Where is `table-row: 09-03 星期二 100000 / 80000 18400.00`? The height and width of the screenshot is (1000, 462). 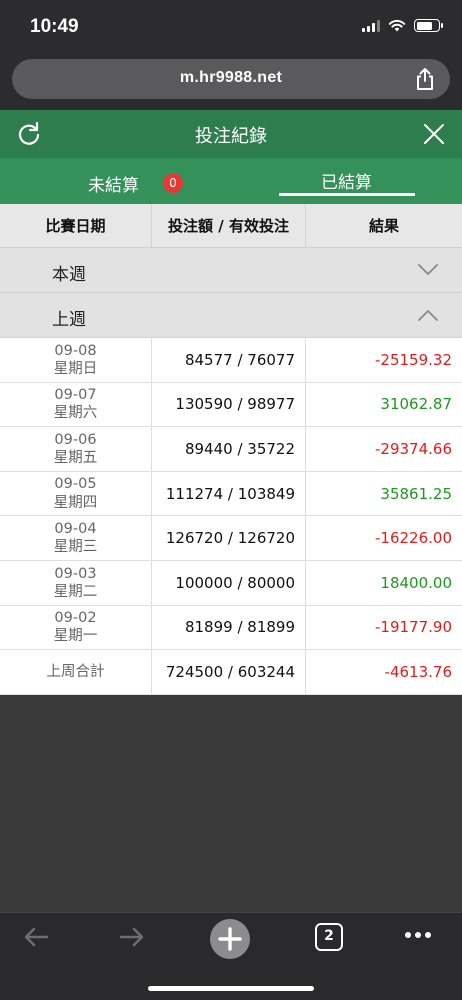 table-row: 09-03 星期二 100000 / 80000 18400.00 is located at coordinates (231, 583).